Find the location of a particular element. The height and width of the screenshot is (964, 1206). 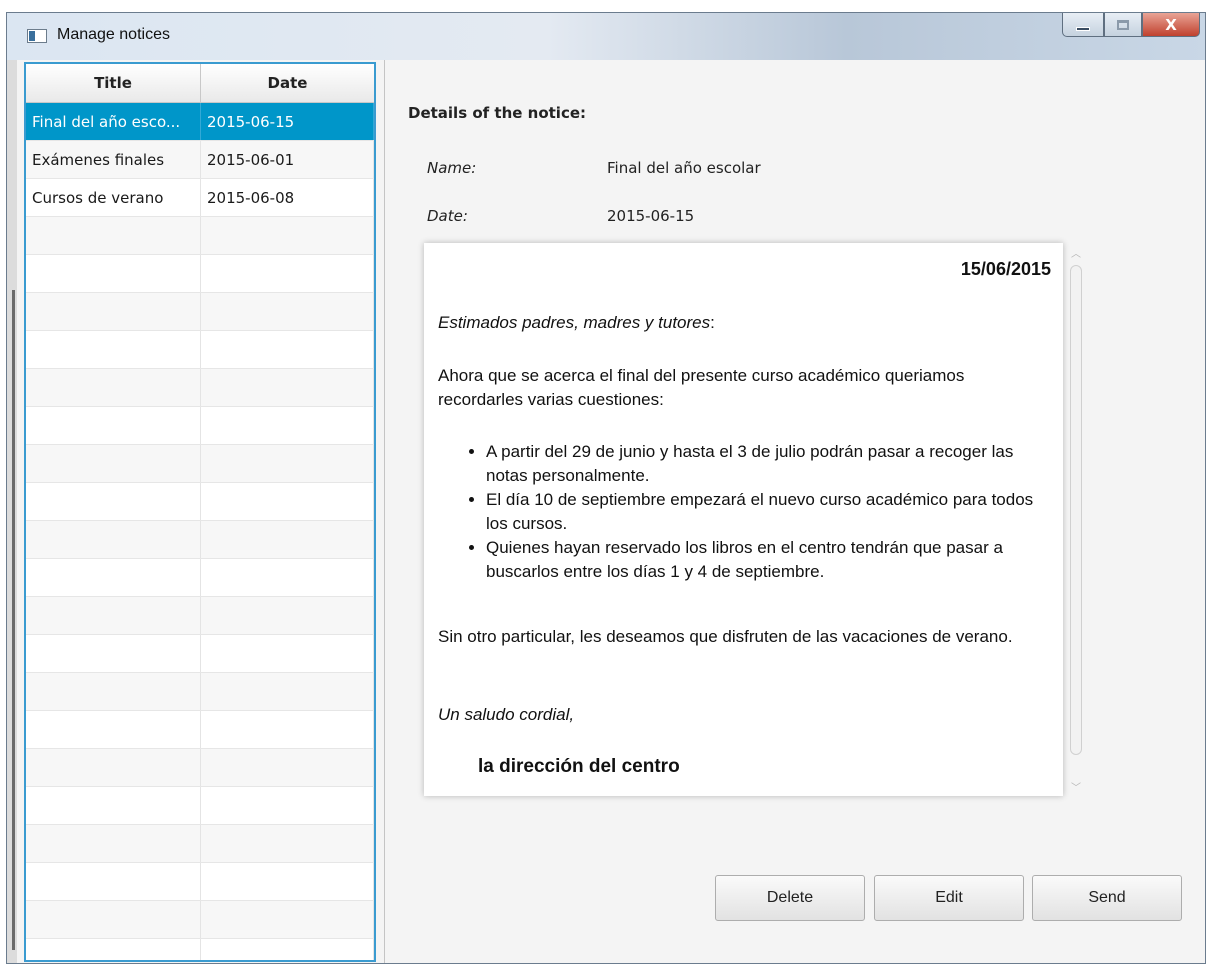

notice-scrollbar: ︿ ﹀ is located at coordinates (1076, 519).